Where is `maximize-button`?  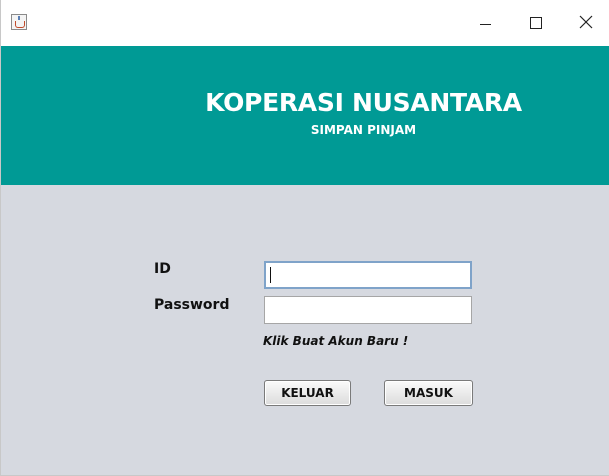
maximize-button is located at coordinates (536, 23).